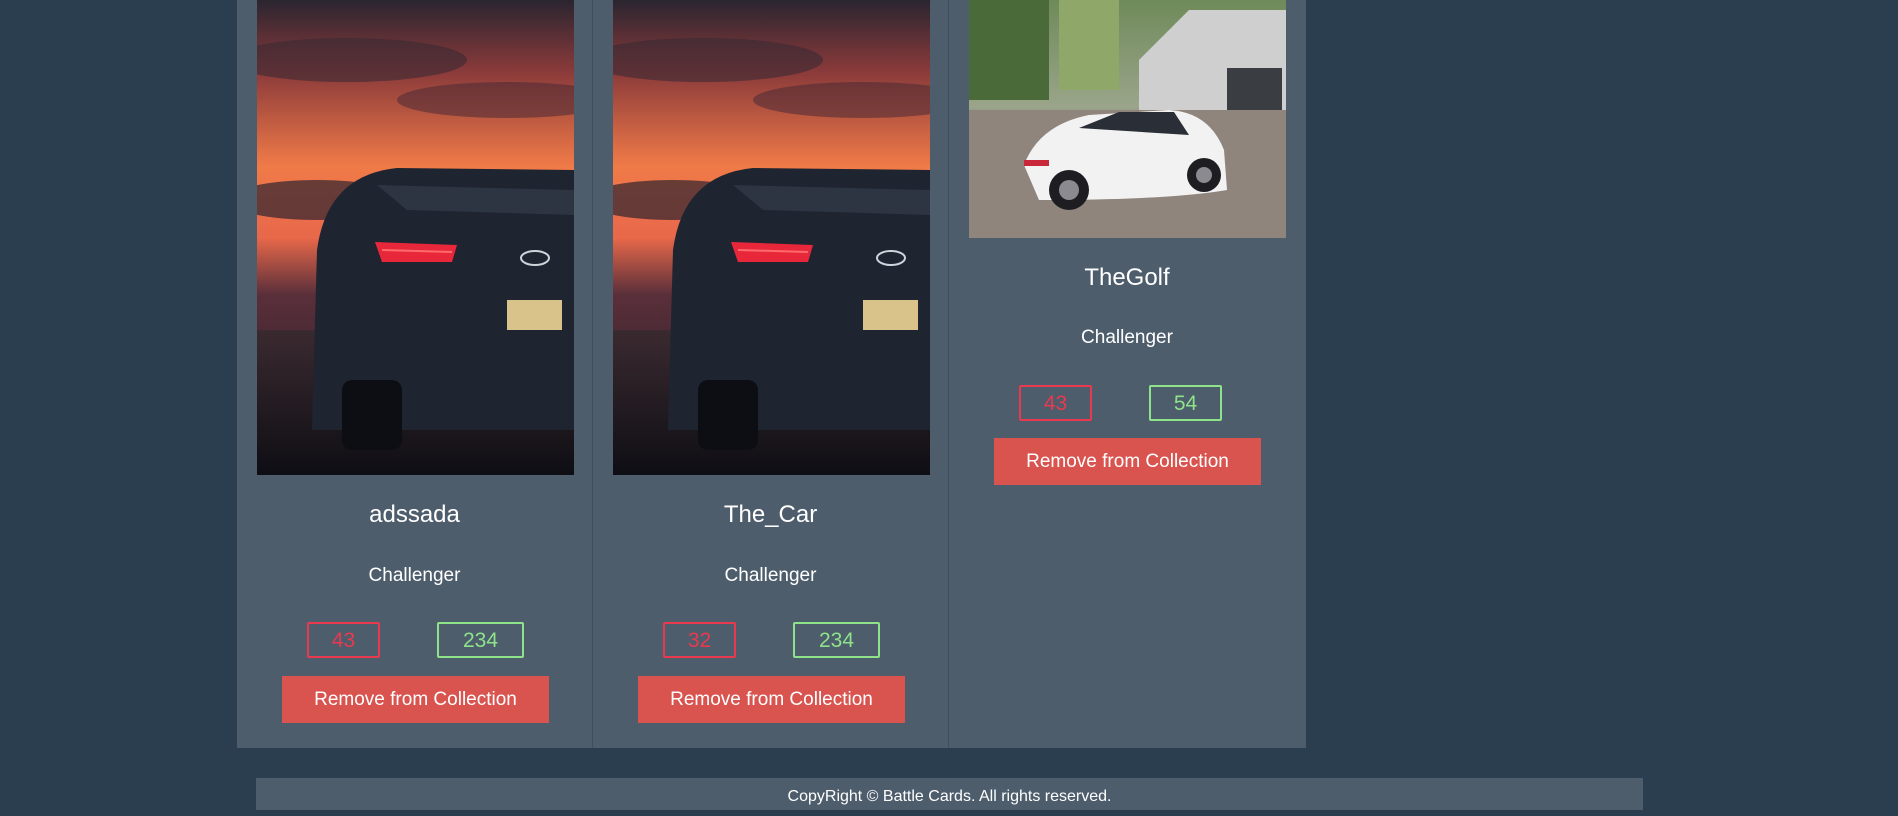 This screenshot has width=1898, height=816. I want to click on card-name: TheGolf, so click(1127, 277).